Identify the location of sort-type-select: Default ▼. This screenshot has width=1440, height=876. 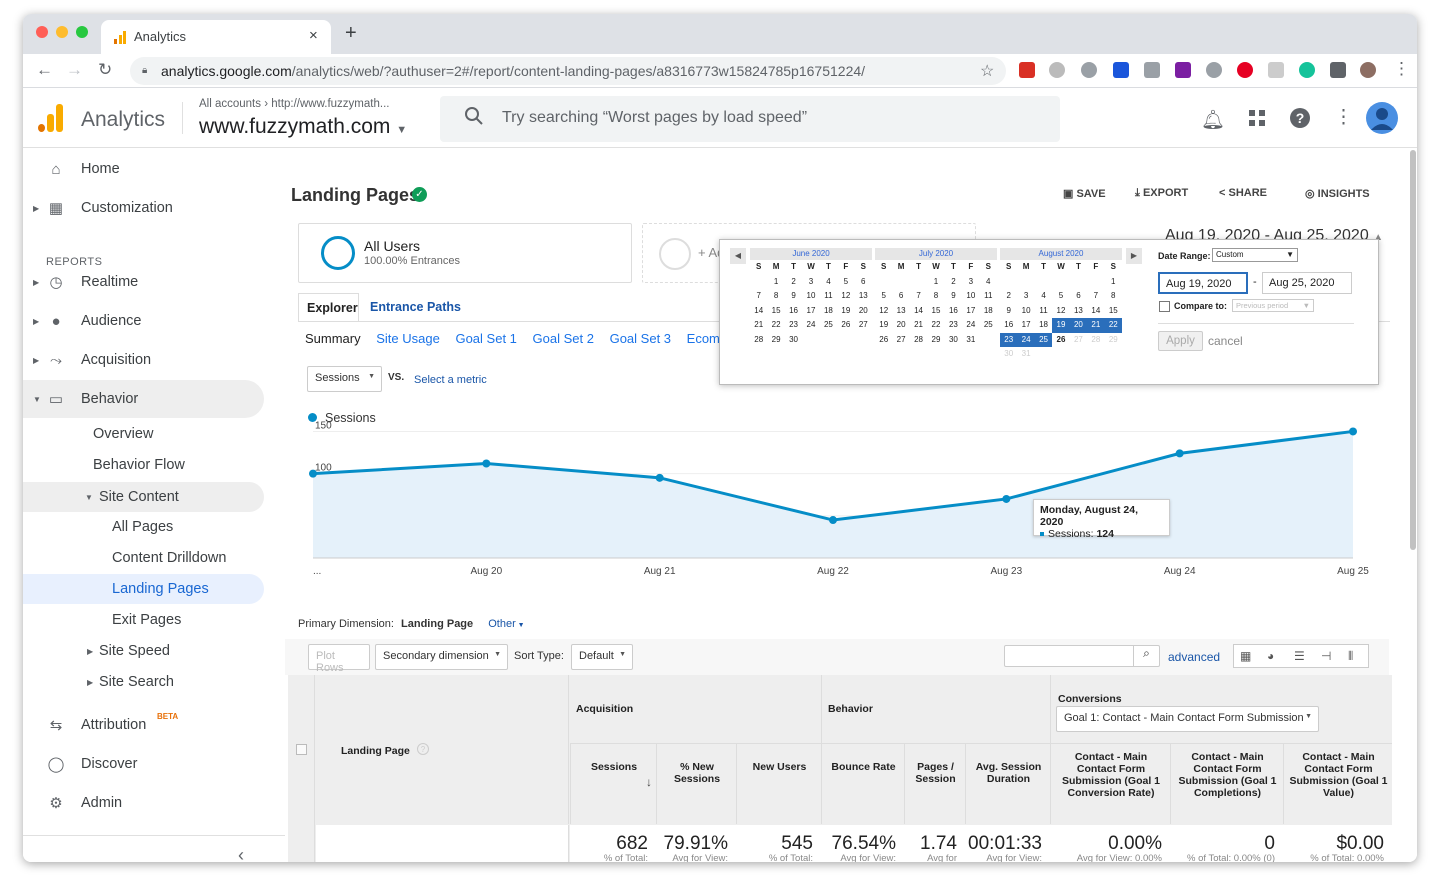
(602, 657).